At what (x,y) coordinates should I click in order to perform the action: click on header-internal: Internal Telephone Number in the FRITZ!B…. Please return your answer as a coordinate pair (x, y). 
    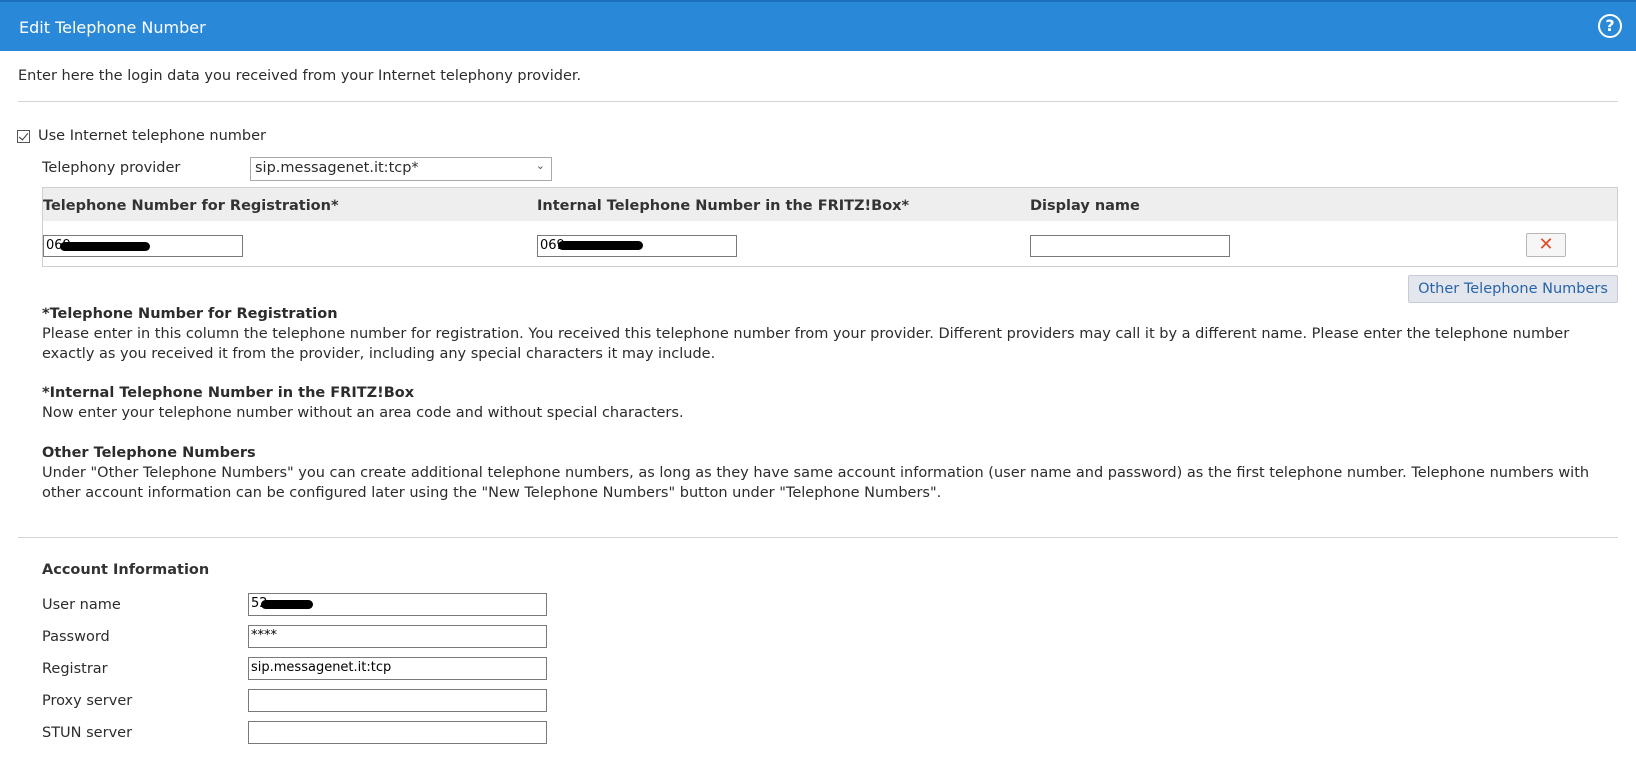
    Looking at the image, I should click on (723, 206).